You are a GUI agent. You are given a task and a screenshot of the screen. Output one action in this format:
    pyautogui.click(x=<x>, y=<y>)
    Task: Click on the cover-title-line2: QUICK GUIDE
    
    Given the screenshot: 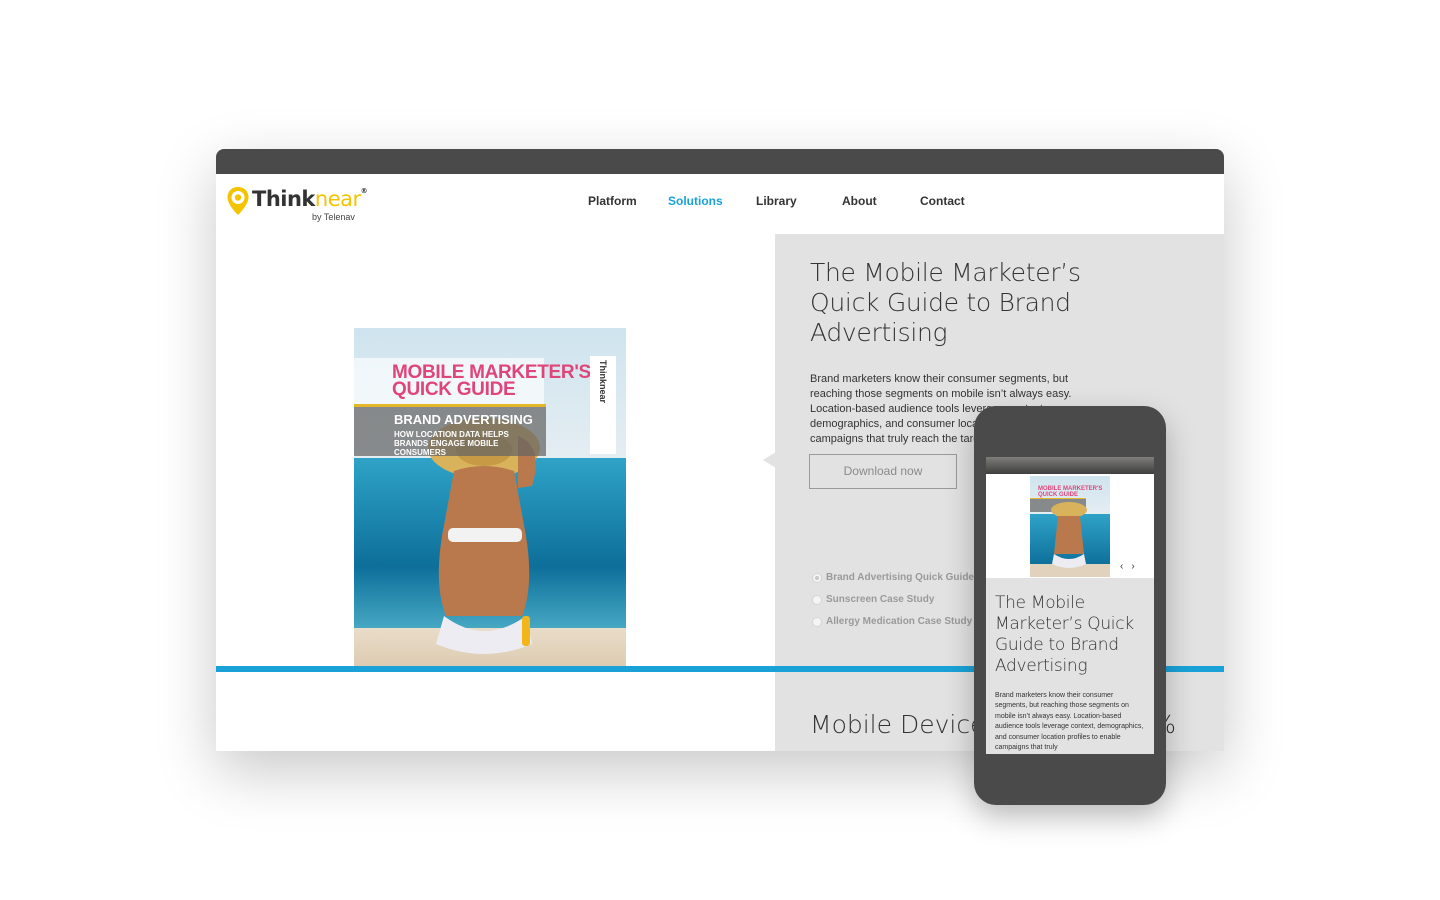 What is the action you would take?
    pyautogui.click(x=454, y=389)
    